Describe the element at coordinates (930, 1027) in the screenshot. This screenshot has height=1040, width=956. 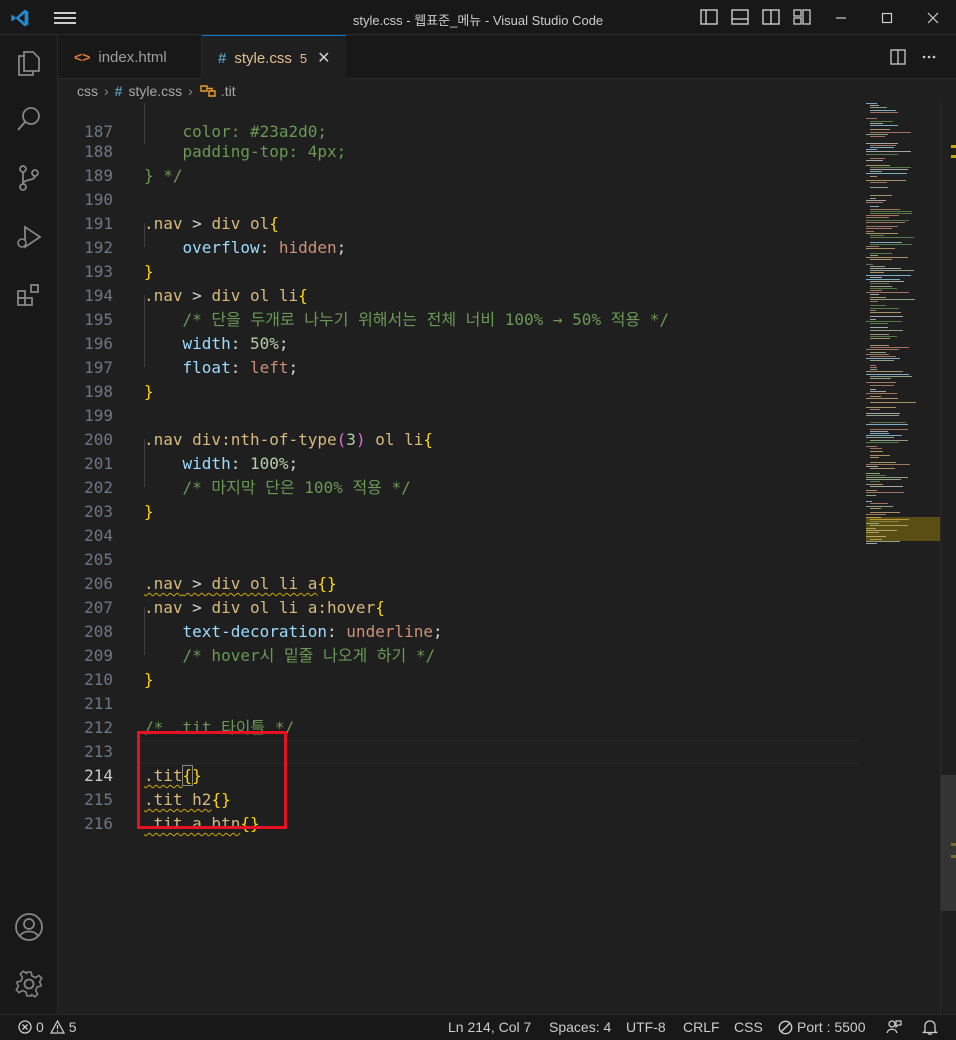
I see `notifications-button` at that location.